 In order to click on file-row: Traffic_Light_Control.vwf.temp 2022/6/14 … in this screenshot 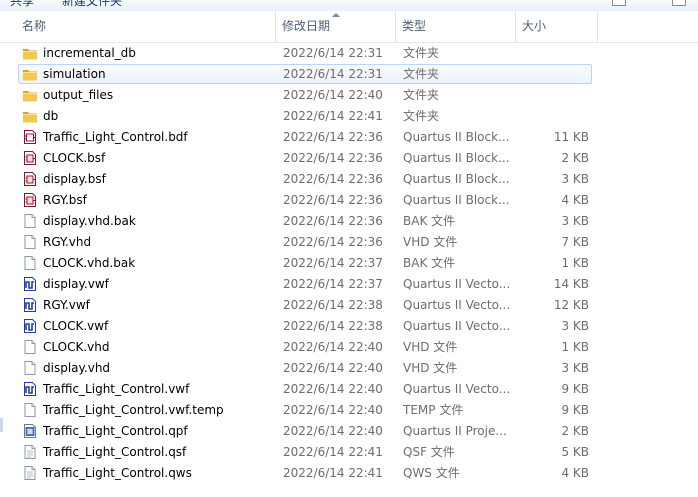, I will do `click(305, 410)`.